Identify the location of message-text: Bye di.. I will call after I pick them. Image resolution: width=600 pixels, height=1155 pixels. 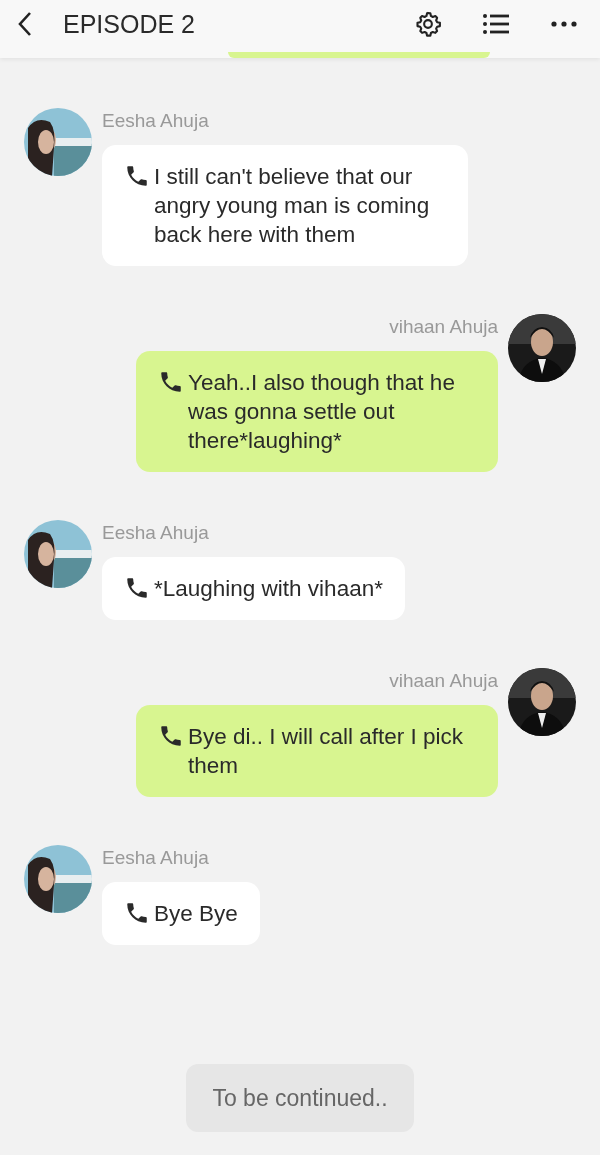
(326, 751).